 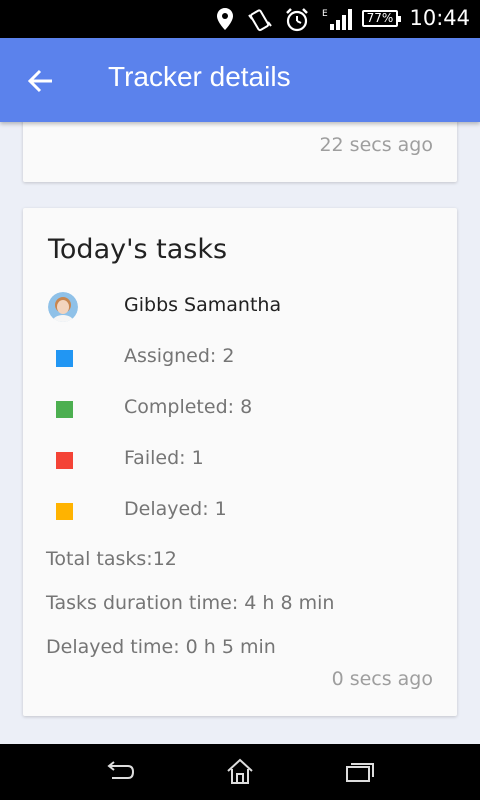 I want to click on delayed-color-swatch, so click(x=64, y=511).